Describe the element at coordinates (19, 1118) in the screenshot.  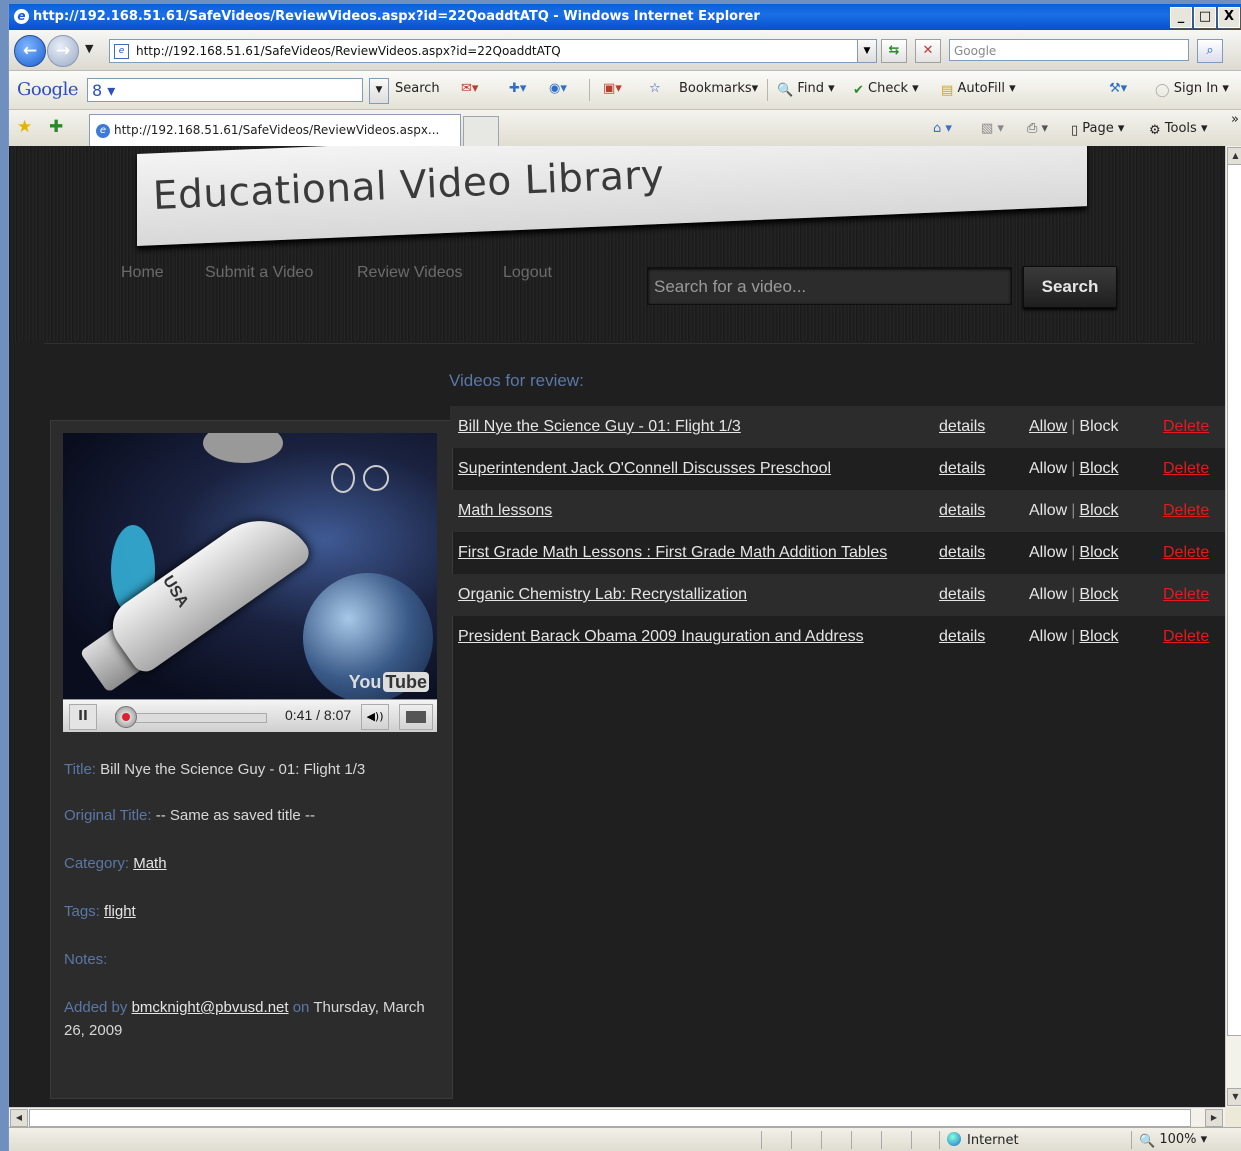
I see `scroll-left-icon: ◀` at that location.